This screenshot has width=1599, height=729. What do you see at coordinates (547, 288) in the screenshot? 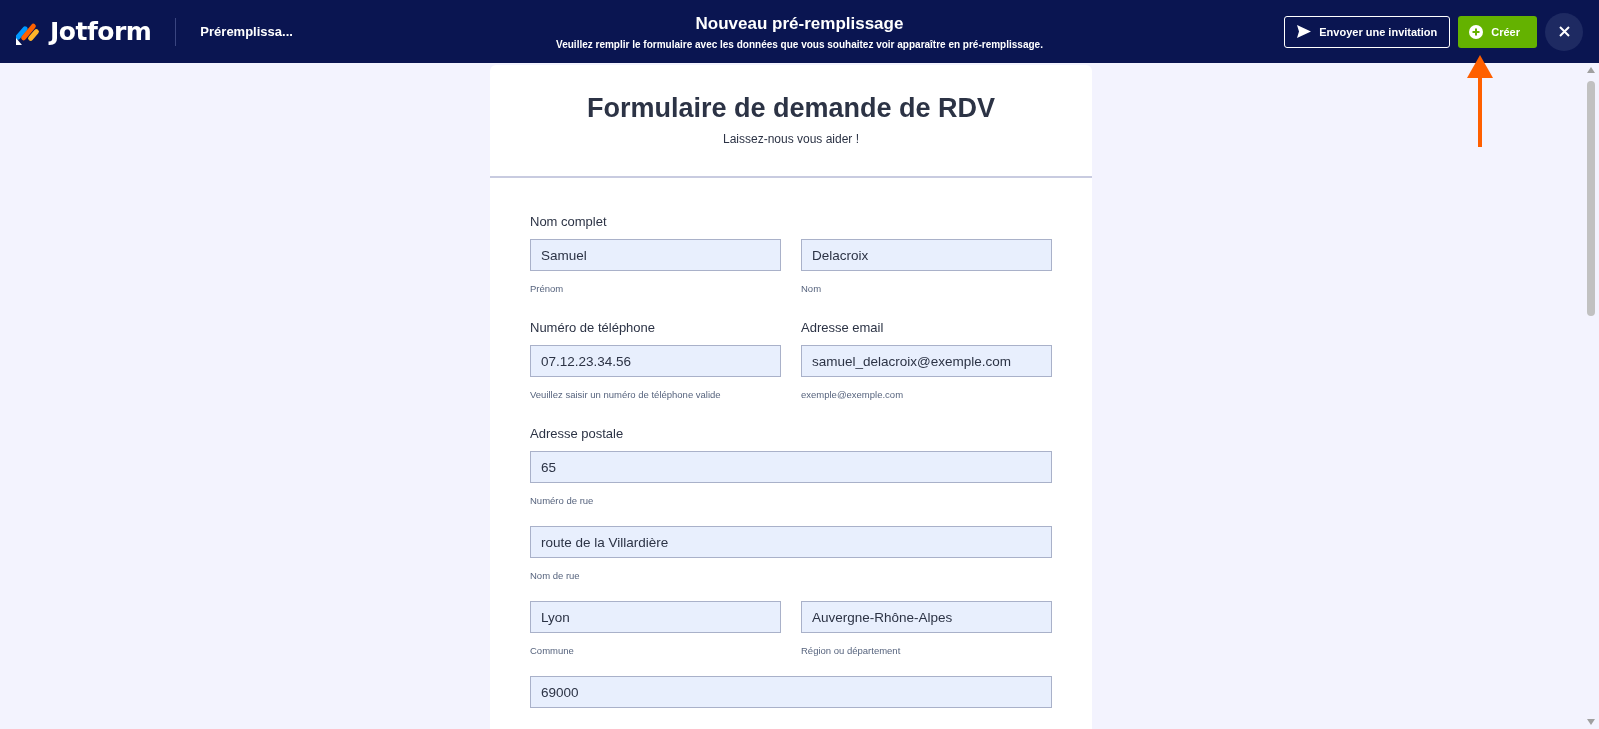
I see `field-hint: Prénom` at bounding box center [547, 288].